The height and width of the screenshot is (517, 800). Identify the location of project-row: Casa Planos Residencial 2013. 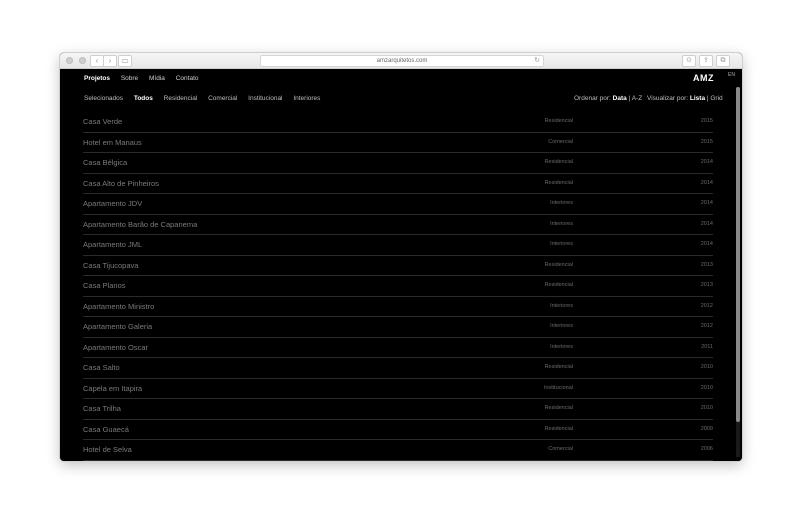
(398, 286).